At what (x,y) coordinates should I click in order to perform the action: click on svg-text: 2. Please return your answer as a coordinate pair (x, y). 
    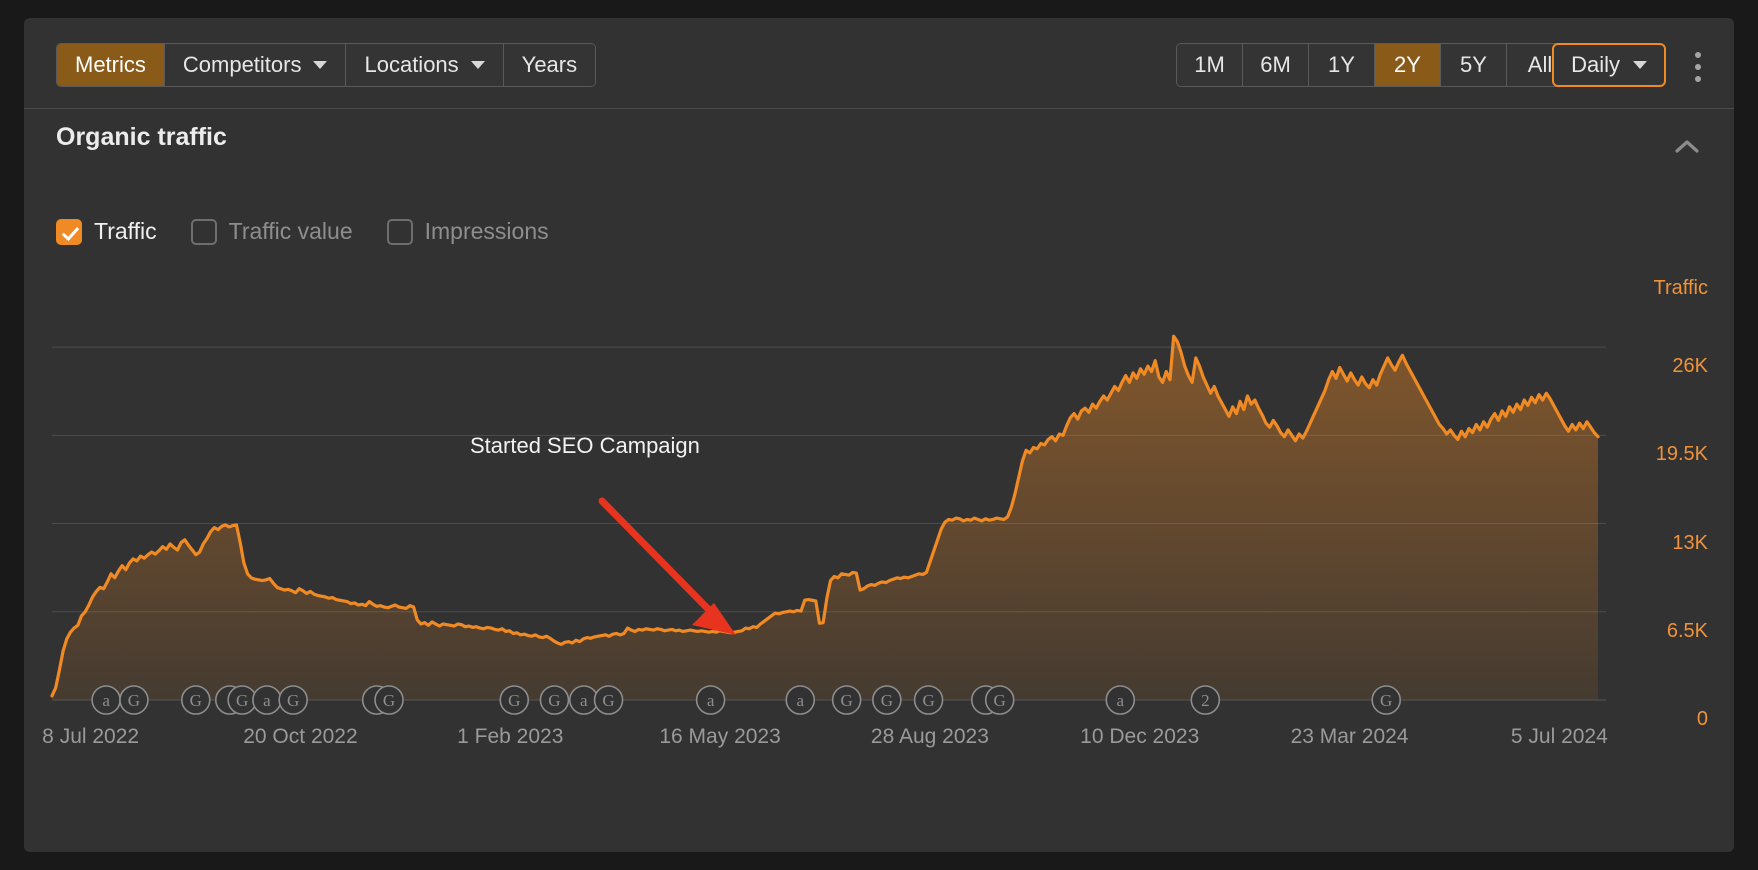
    Looking at the image, I should click on (1205, 700).